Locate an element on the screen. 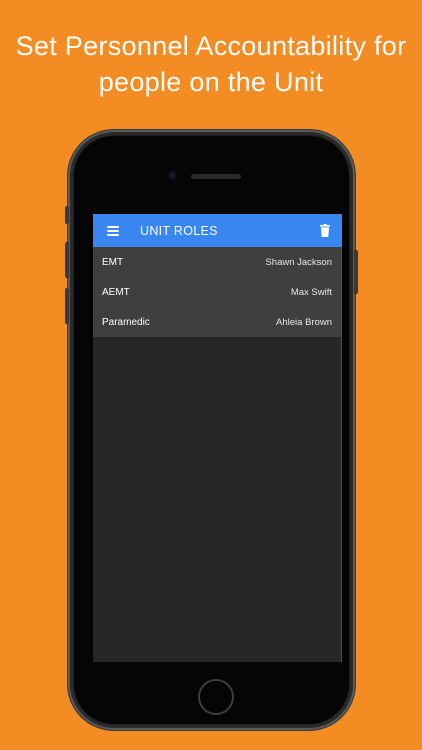 The image size is (422, 750). menu-icon is located at coordinates (113, 230).